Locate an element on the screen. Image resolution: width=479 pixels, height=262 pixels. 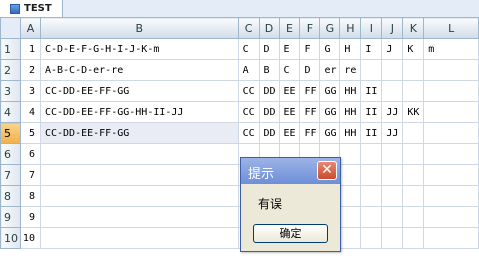
cell: J is located at coordinates (392, 49).